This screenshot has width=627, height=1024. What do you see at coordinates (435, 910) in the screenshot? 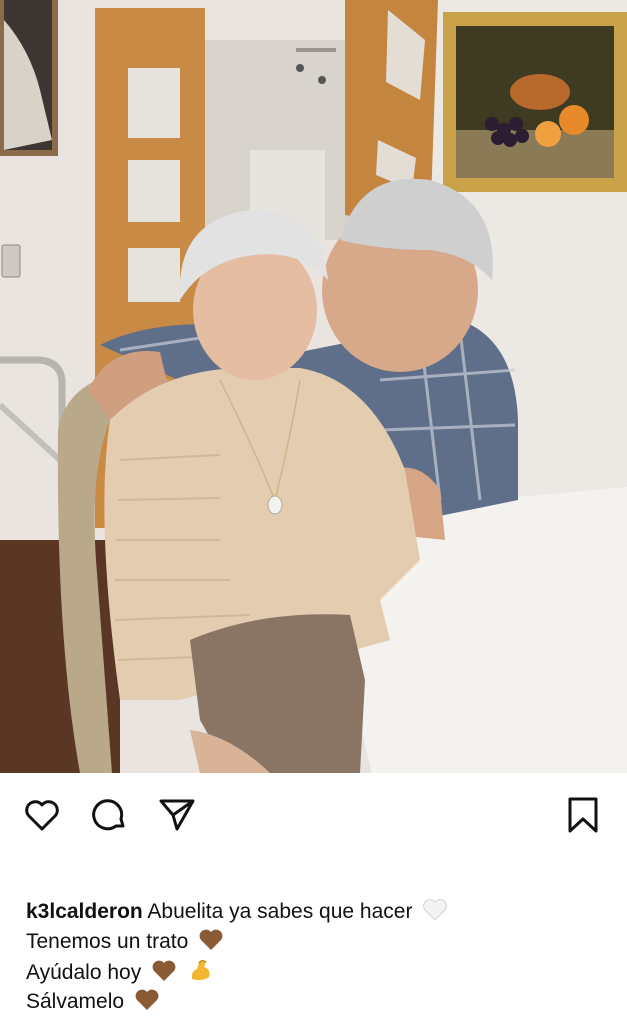
I see `white-heart-icon` at bounding box center [435, 910].